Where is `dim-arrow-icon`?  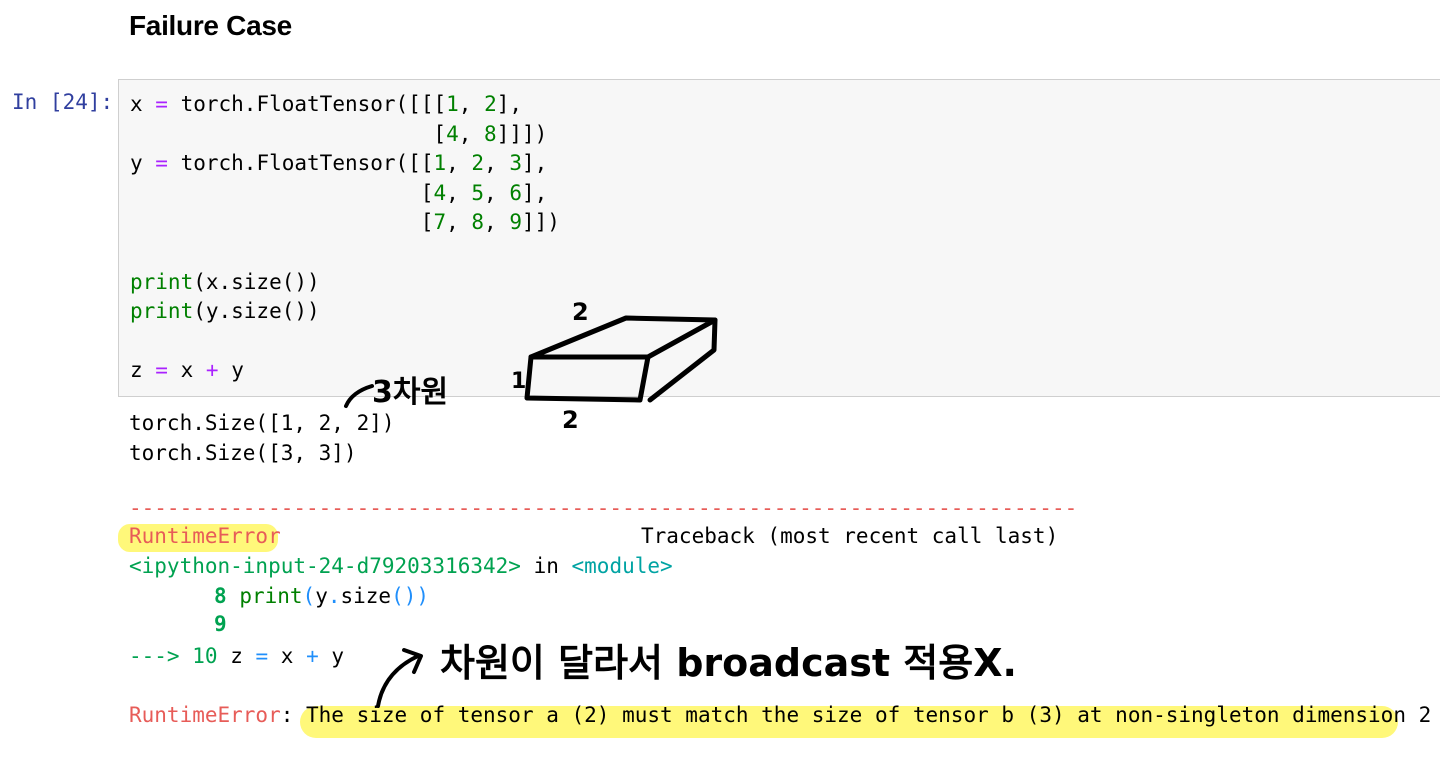
dim-arrow-icon is located at coordinates (359, 396).